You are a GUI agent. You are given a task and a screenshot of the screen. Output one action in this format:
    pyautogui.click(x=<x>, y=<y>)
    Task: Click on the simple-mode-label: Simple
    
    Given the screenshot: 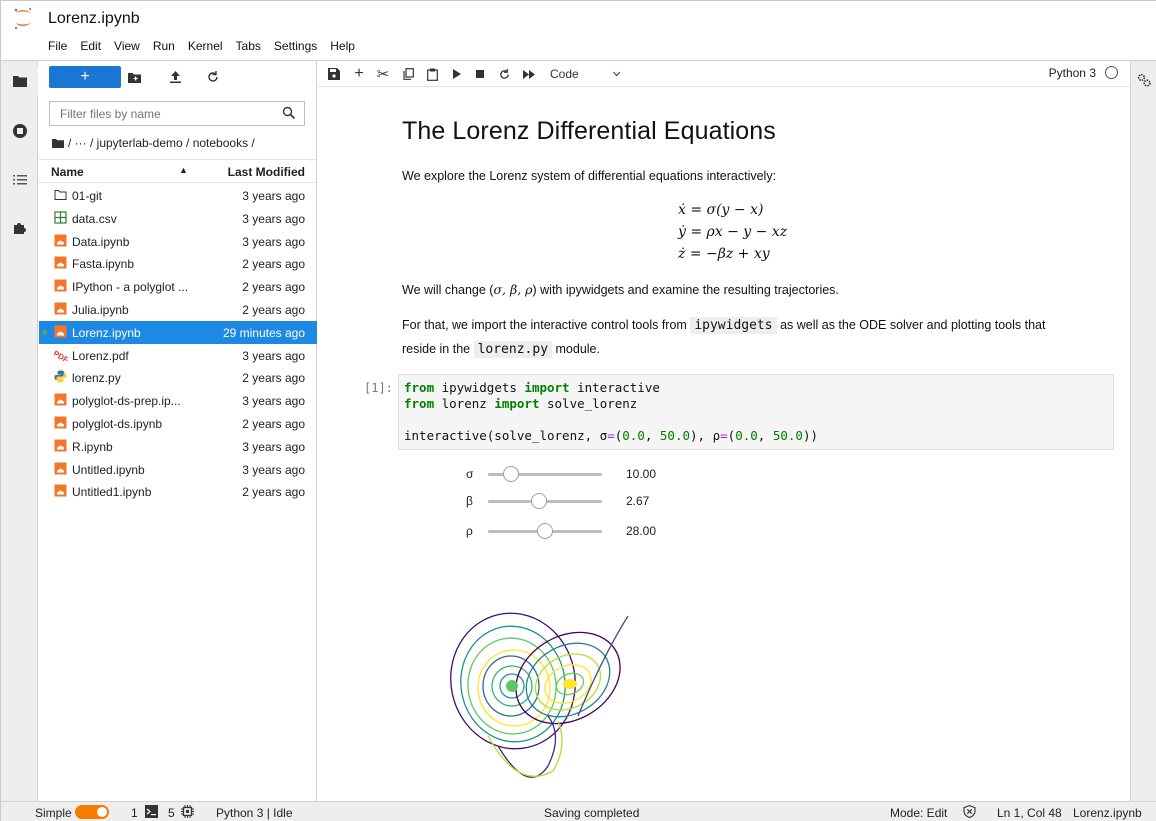 What is the action you would take?
    pyautogui.click(x=53, y=813)
    